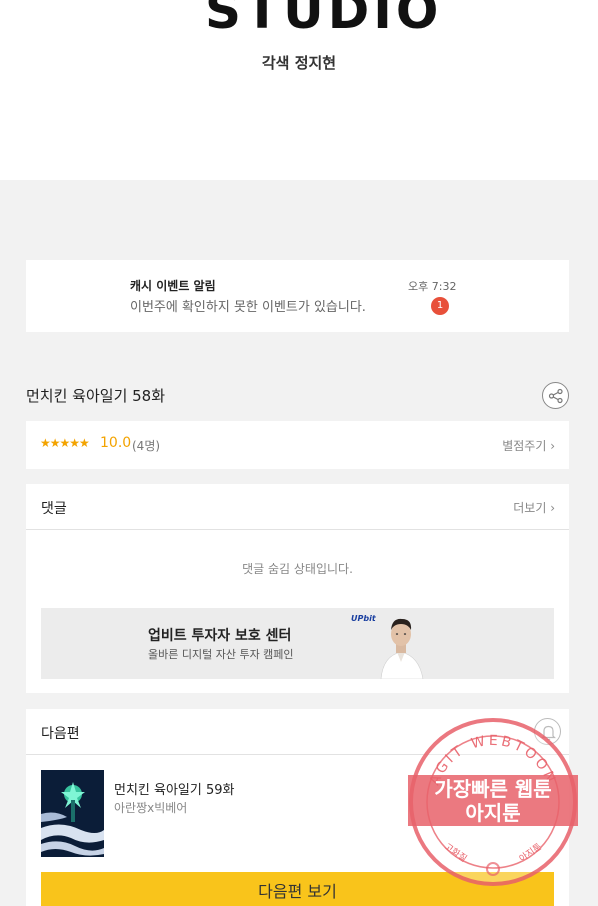  I want to click on comments-hidden-message: 댓글 숨김 상태입니다., so click(297, 569).